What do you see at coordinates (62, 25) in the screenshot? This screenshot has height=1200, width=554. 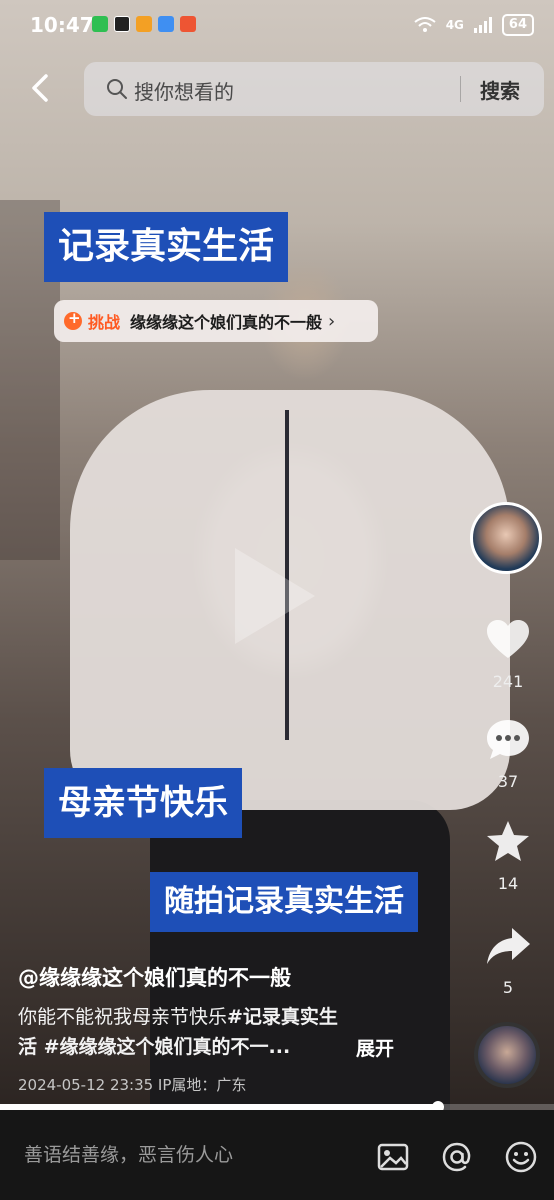 I see `status-time: 10:47` at bounding box center [62, 25].